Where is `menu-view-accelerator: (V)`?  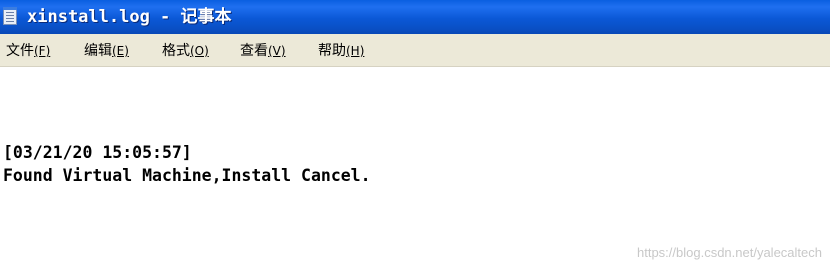 menu-view-accelerator: (V) is located at coordinates (277, 51).